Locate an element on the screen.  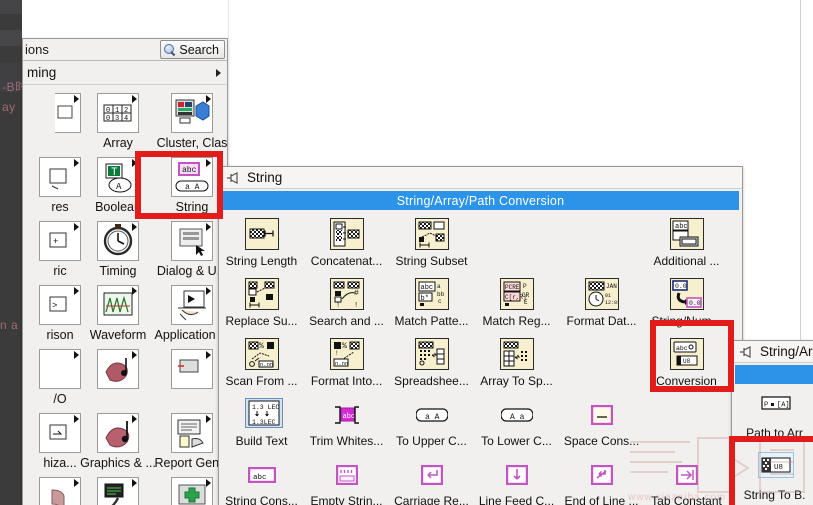
timing-clock-icon is located at coordinates (118, 241).